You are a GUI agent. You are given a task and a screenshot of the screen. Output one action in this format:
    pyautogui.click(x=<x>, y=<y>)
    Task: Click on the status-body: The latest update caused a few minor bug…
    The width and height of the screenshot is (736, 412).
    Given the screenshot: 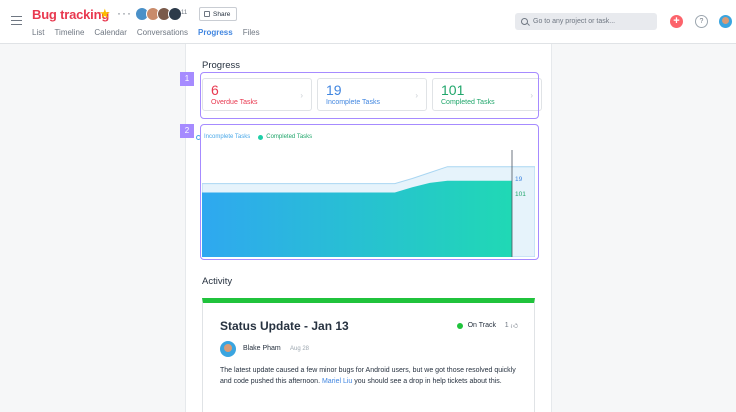 What is the action you would take?
    pyautogui.click(x=370, y=376)
    